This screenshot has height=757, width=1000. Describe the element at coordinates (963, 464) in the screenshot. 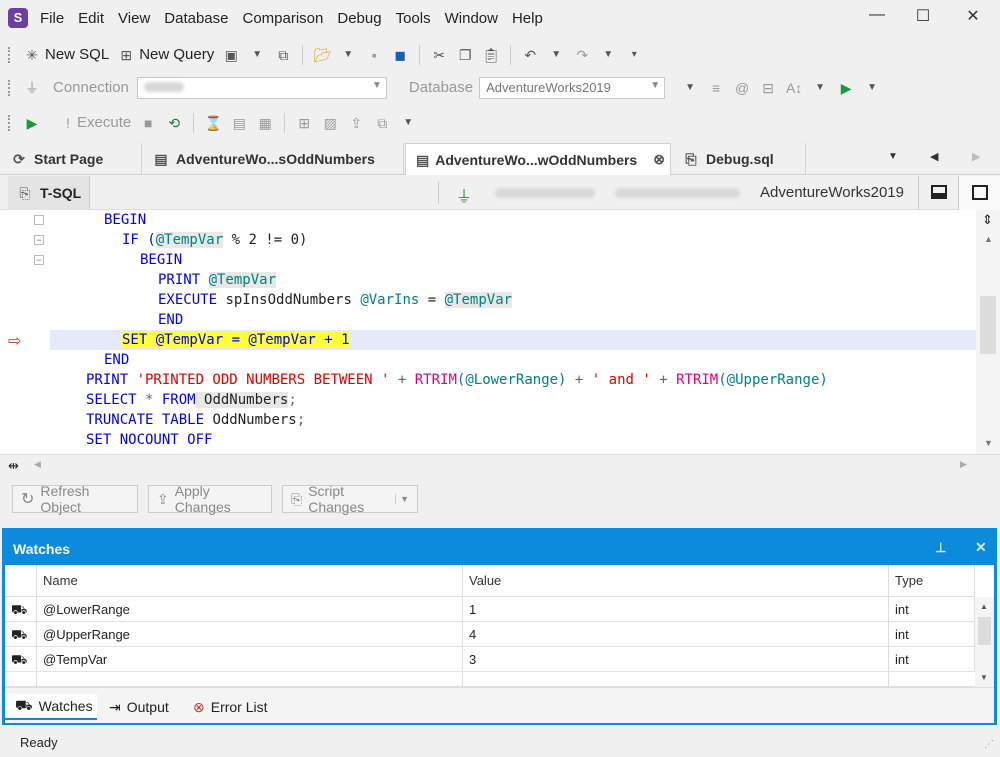

I see `scroll-right-icon: ▶` at that location.